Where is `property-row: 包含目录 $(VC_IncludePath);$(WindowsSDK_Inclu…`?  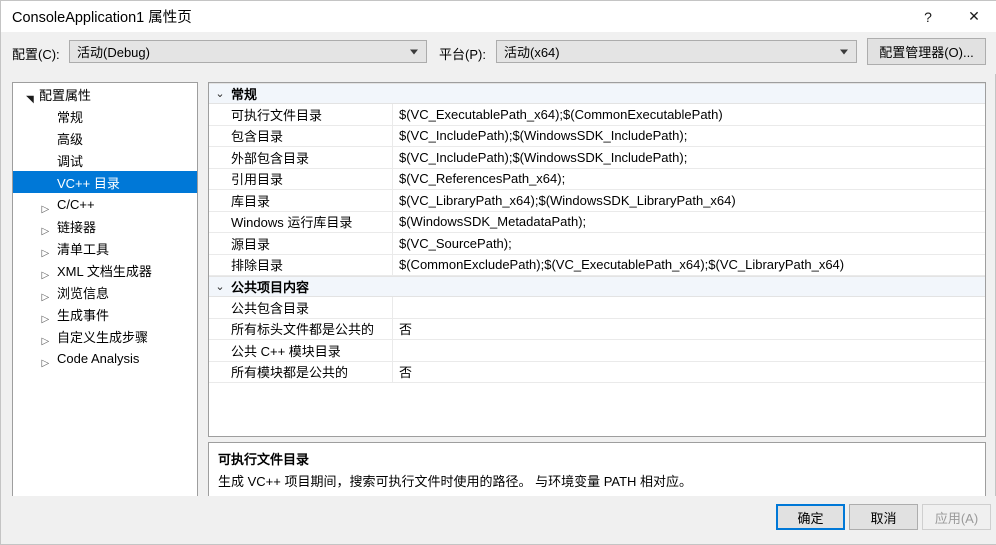
property-row: 包含目录 $(VC_IncludePath);$(WindowsSDK_Inclu… is located at coordinates (597, 136).